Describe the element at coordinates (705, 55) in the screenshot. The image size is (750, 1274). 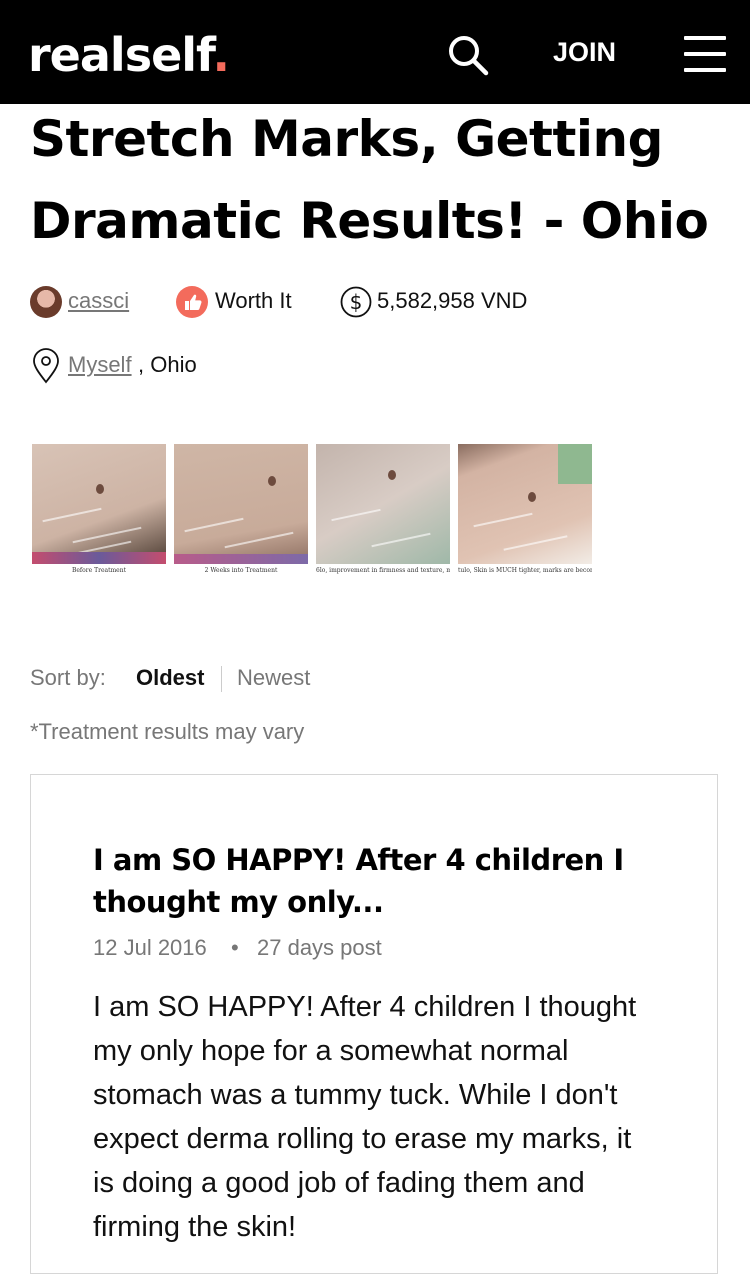
I see `hamburger-menu-icon` at that location.